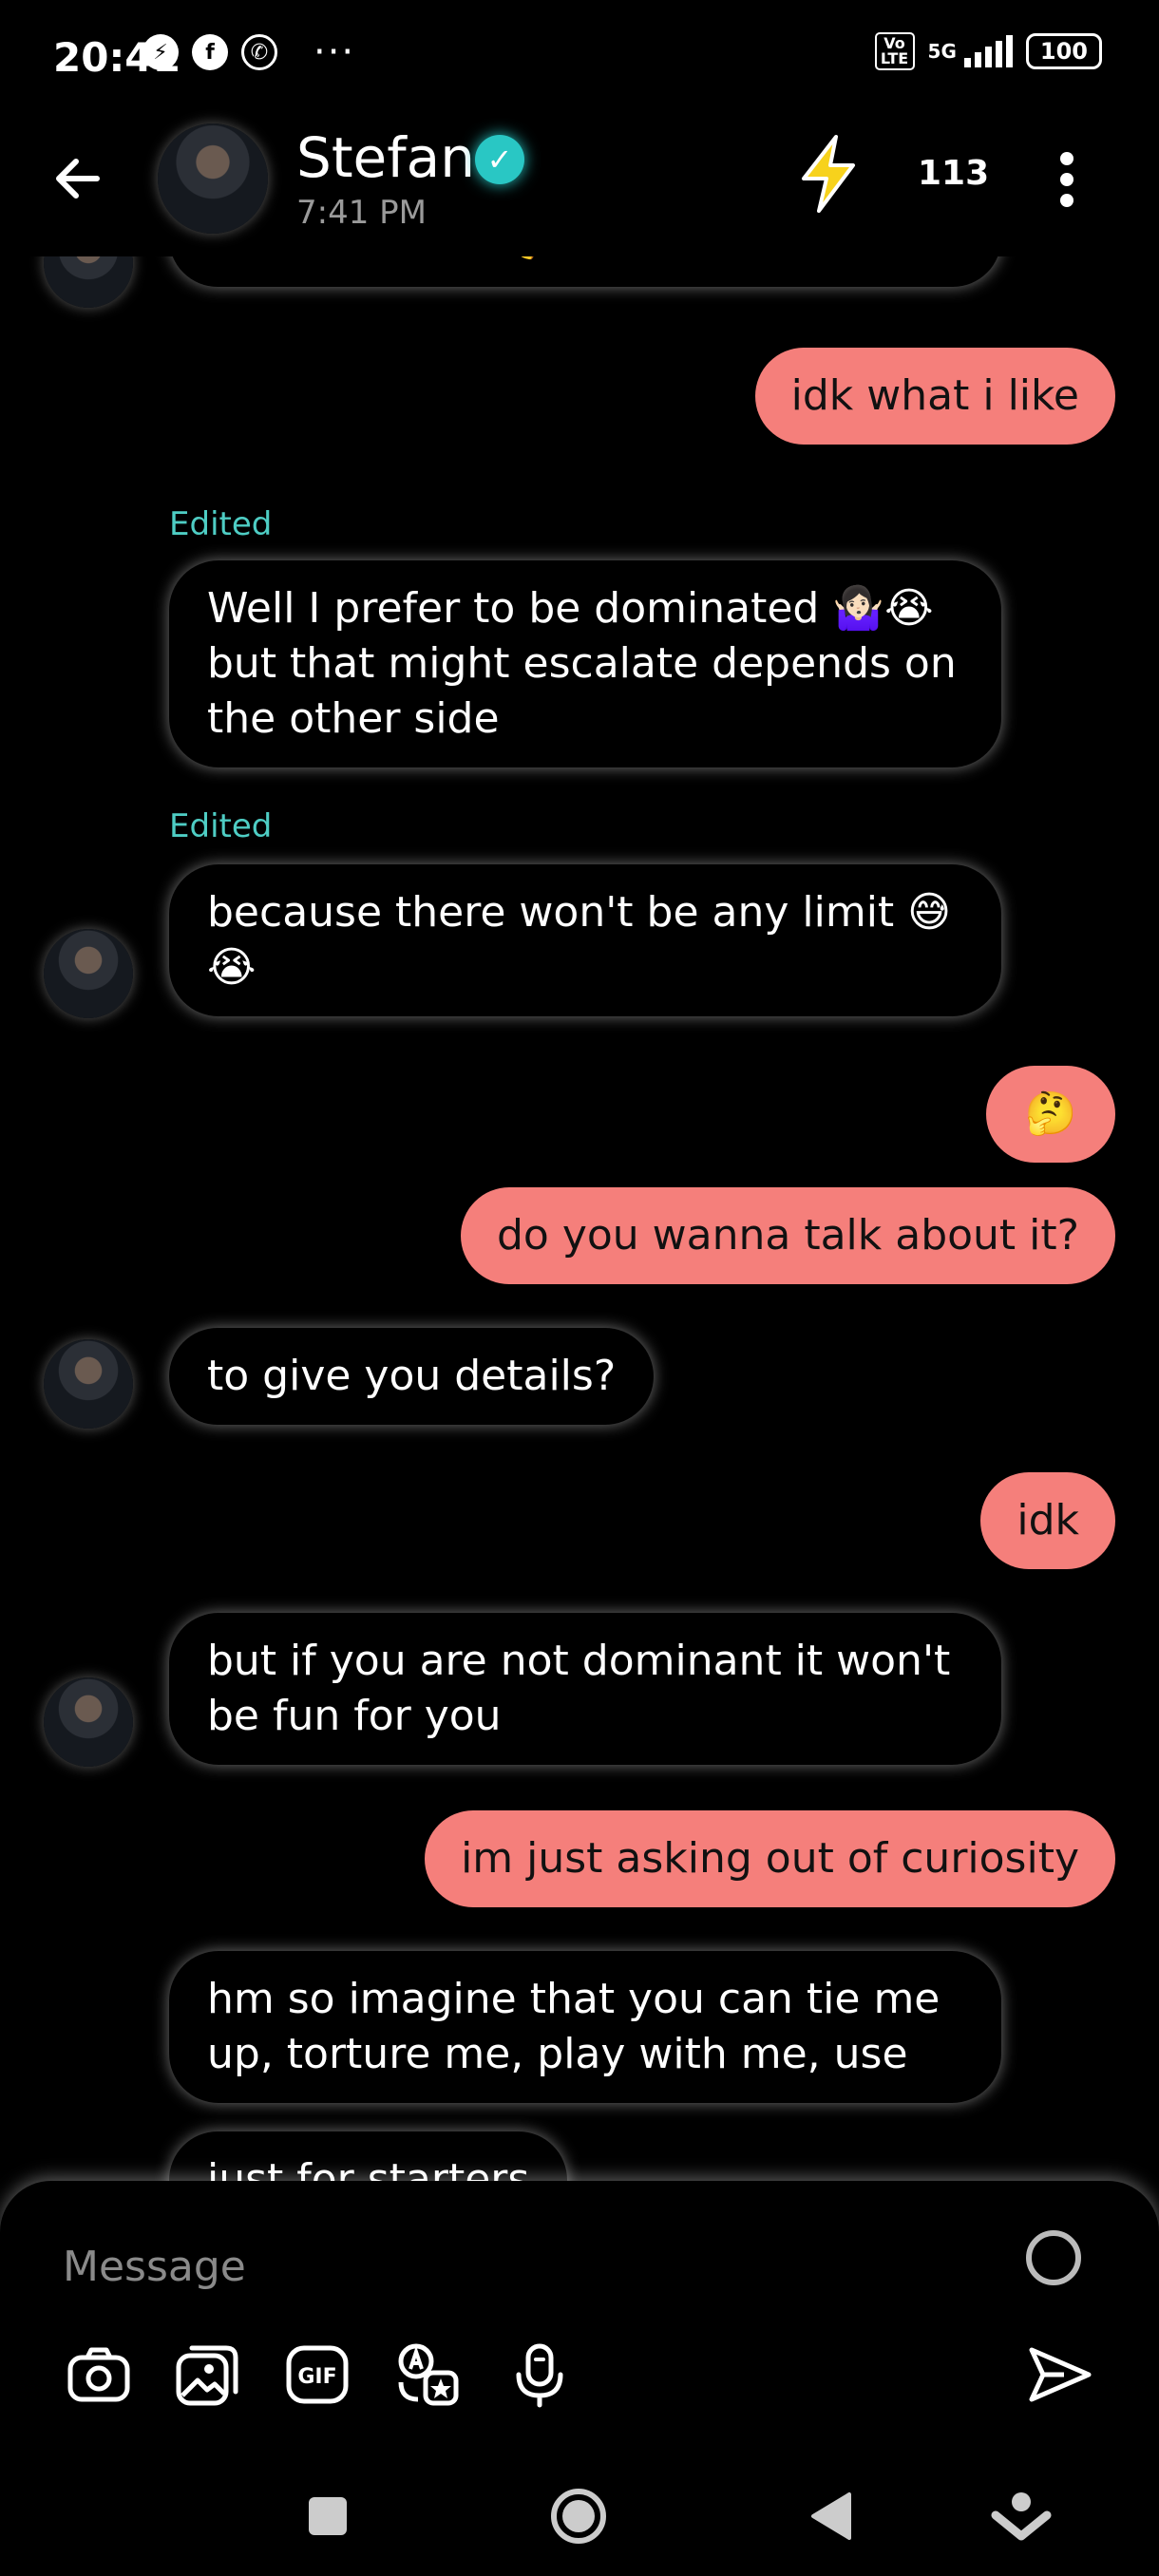  I want to click on message-input, so click(490, 2266).